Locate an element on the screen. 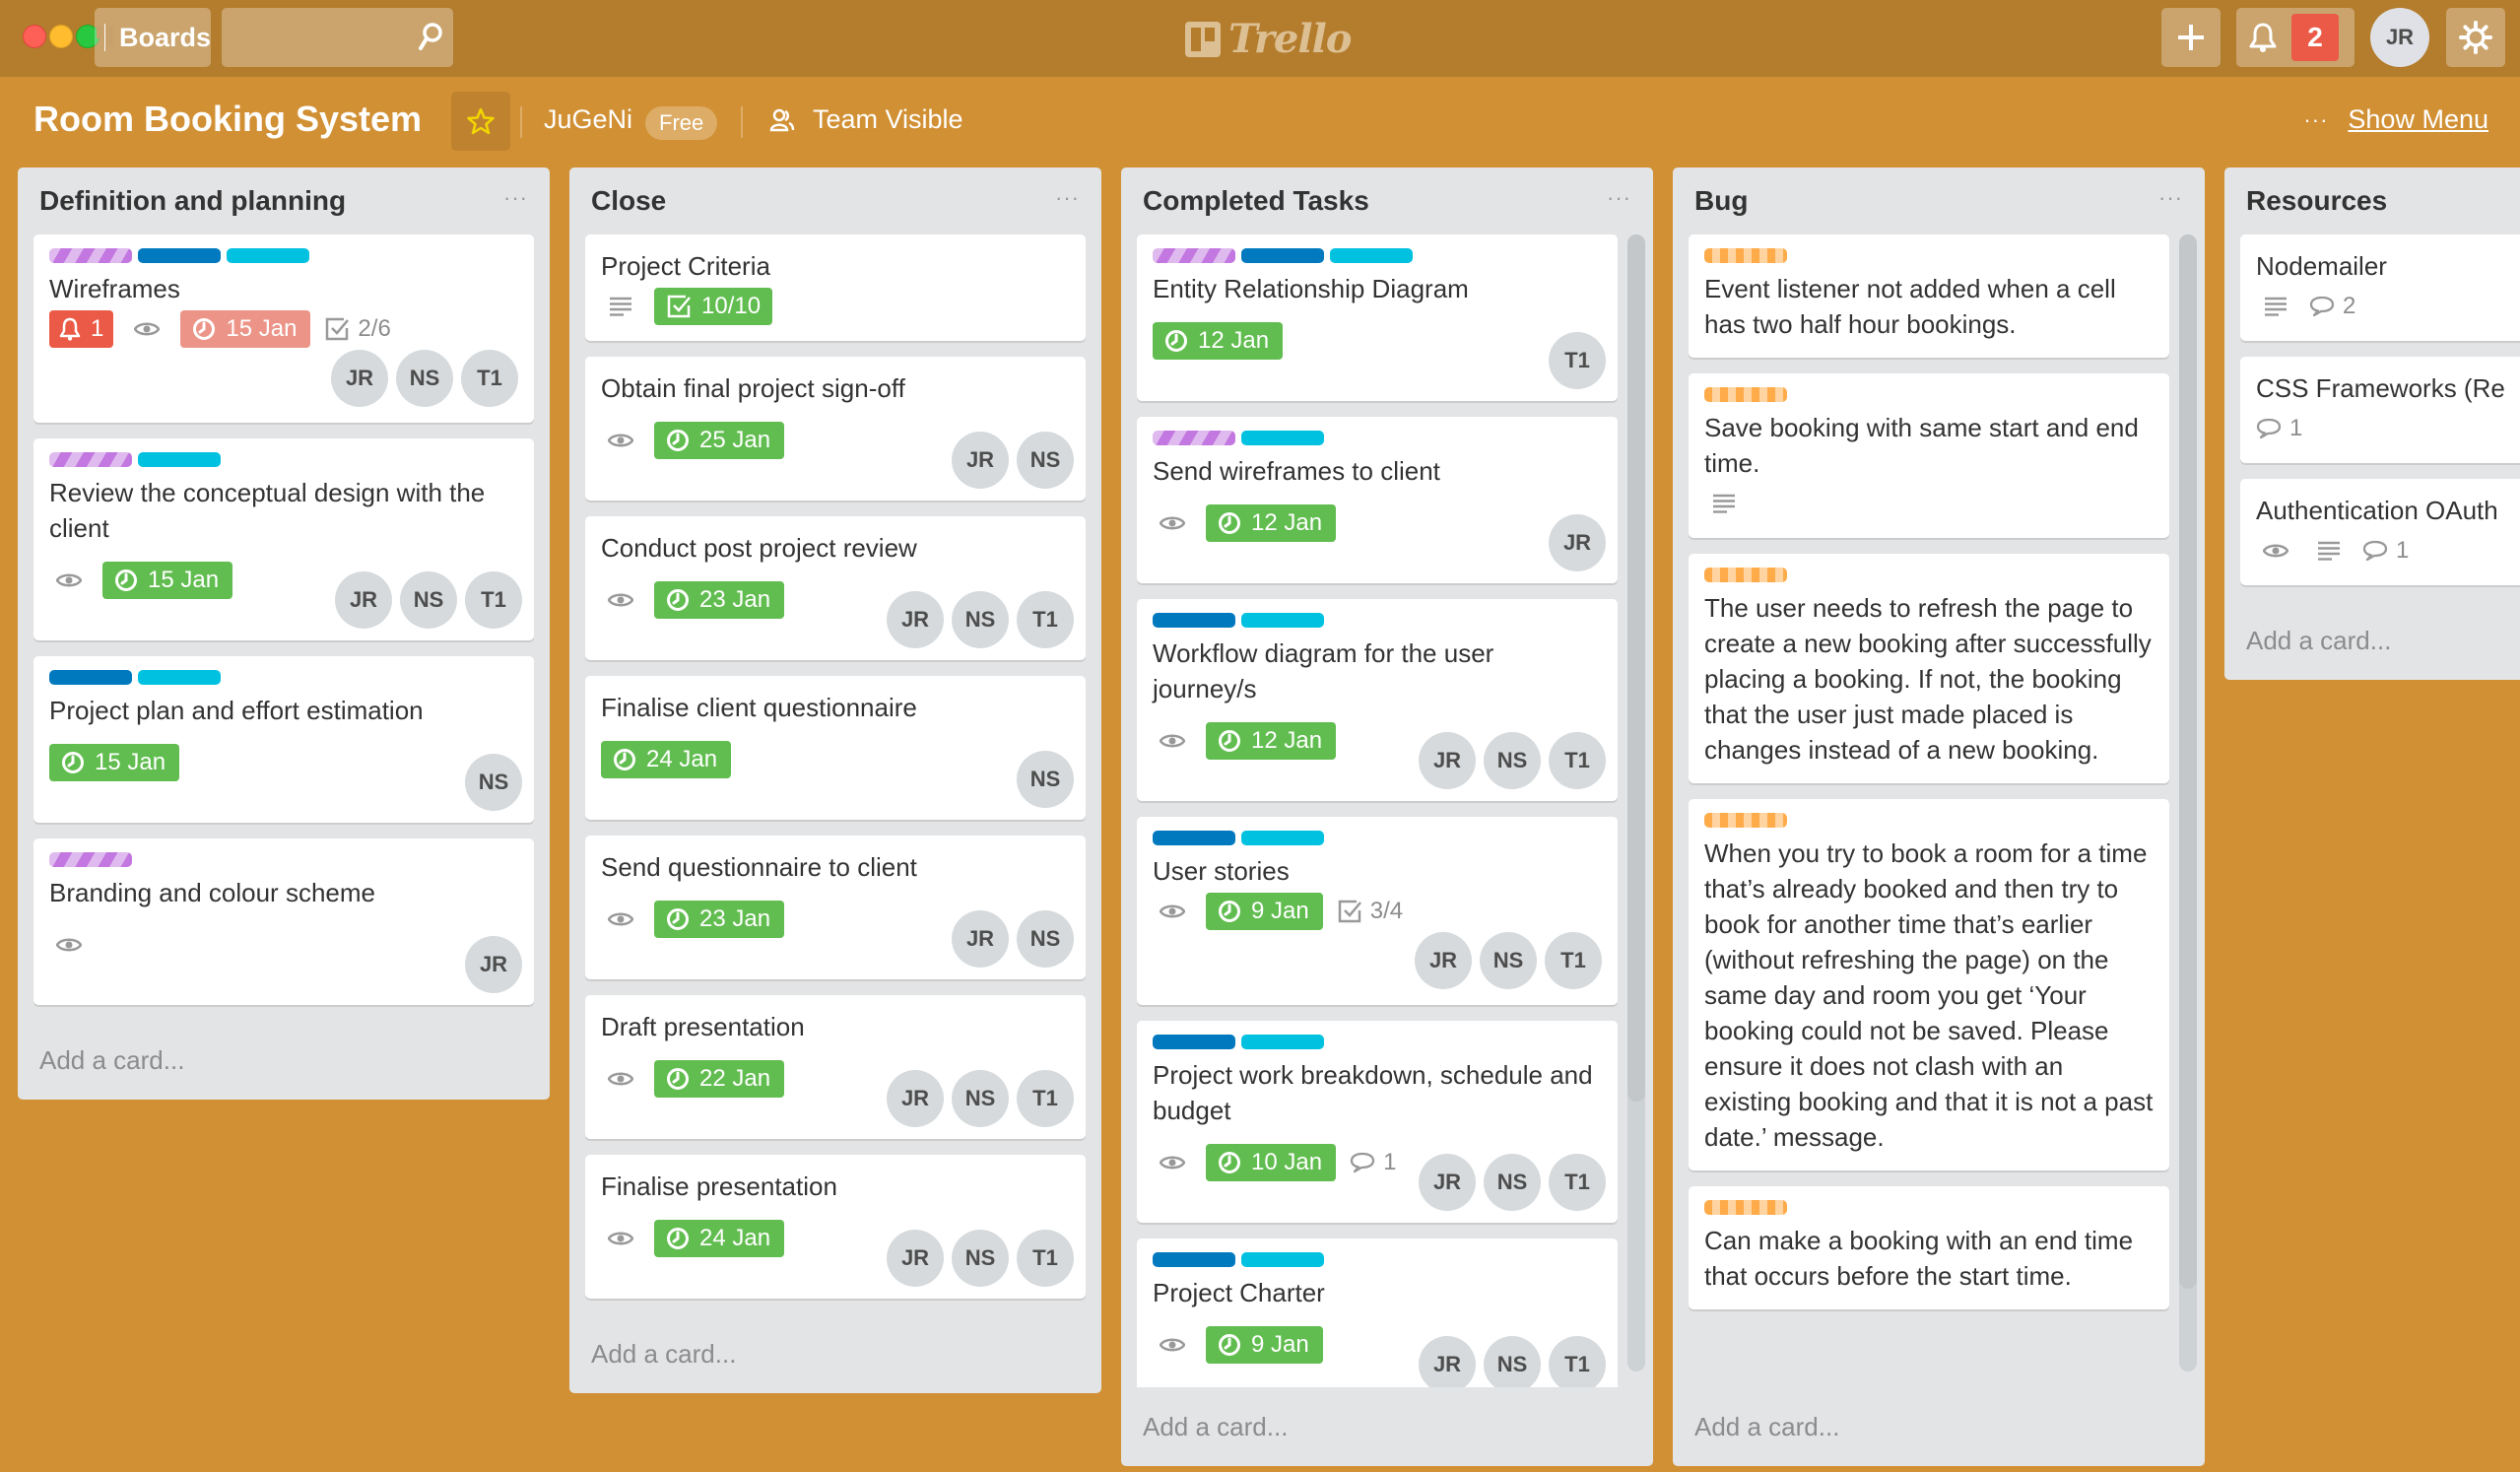  card: Nodemailer 2 is located at coordinates (2380, 287).